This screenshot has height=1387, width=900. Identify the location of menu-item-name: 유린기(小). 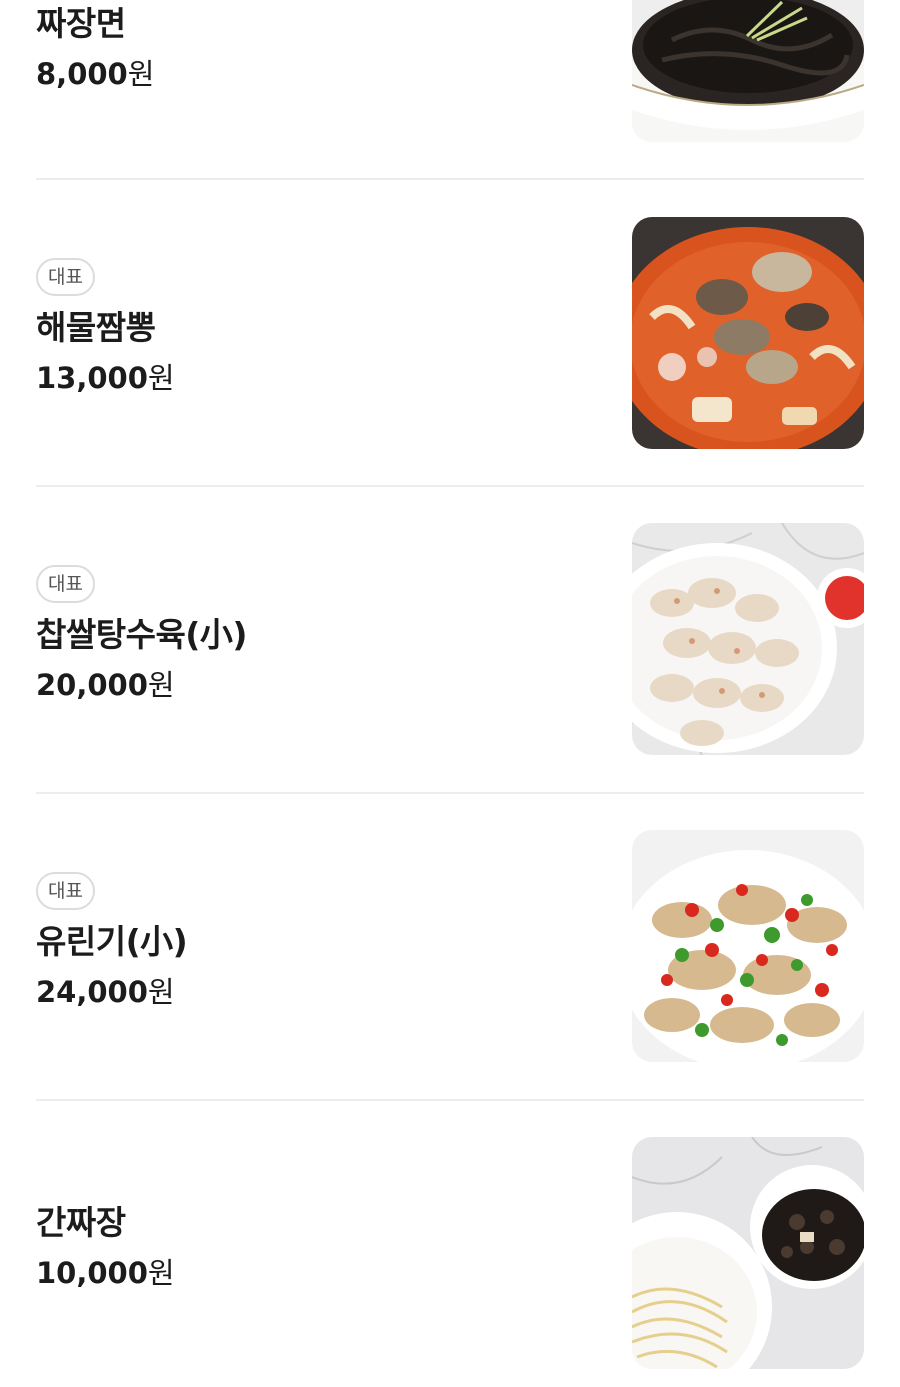
(112, 941).